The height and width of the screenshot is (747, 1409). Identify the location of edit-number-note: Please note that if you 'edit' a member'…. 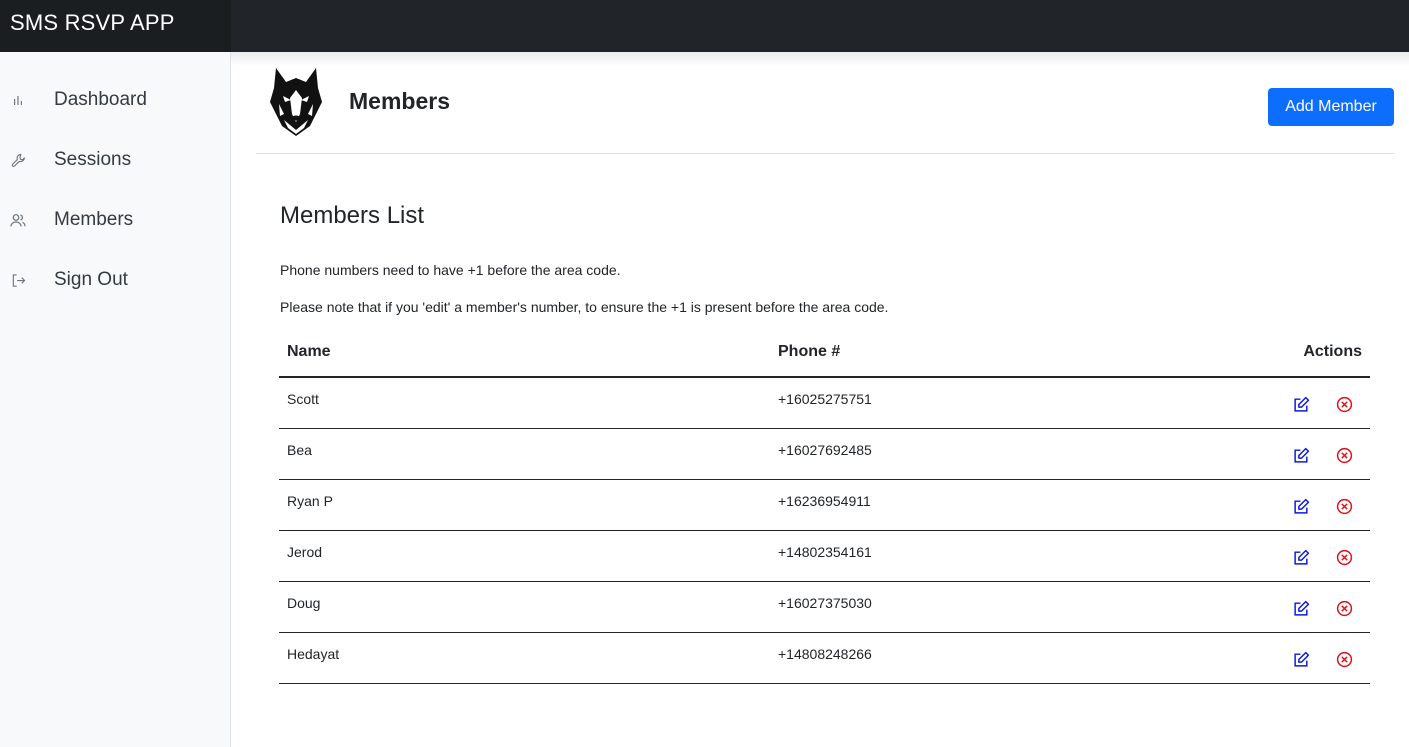
(584, 307).